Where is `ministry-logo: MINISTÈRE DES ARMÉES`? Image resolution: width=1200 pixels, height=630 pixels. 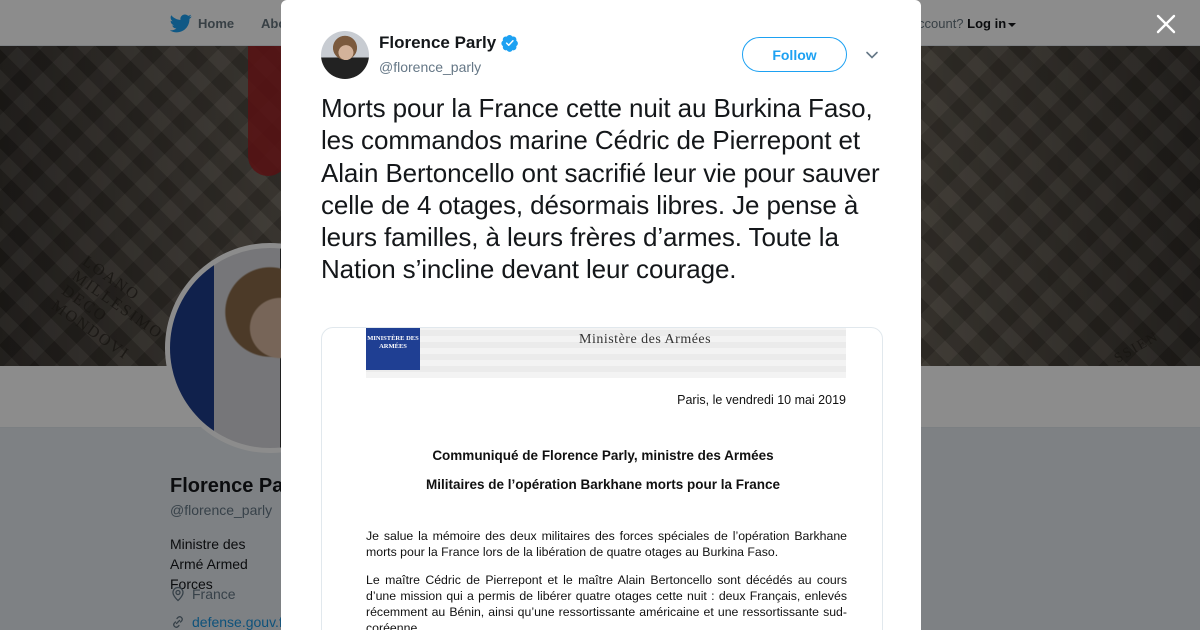
ministry-logo: MINISTÈRE DES ARMÉES is located at coordinates (393, 349).